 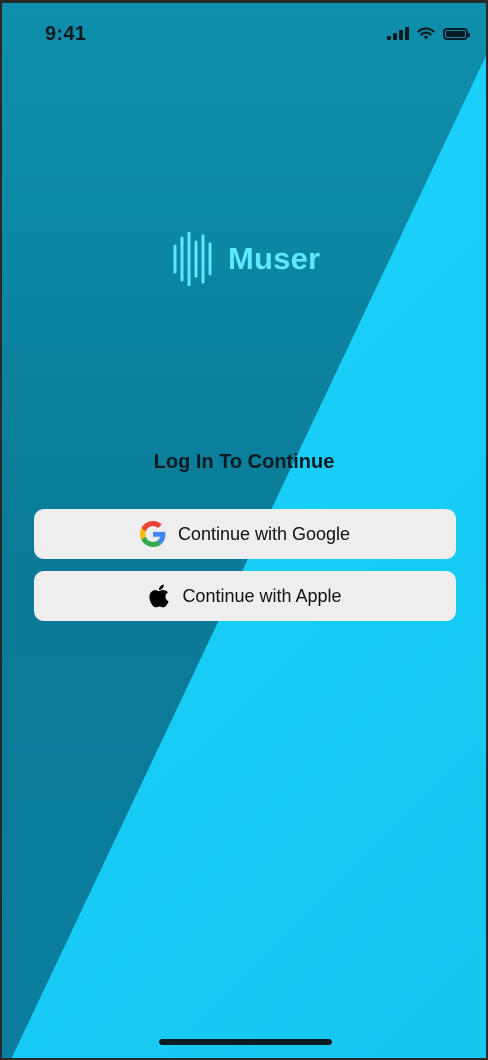 I want to click on login-heading: Log In To Continue, so click(x=244, y=462).